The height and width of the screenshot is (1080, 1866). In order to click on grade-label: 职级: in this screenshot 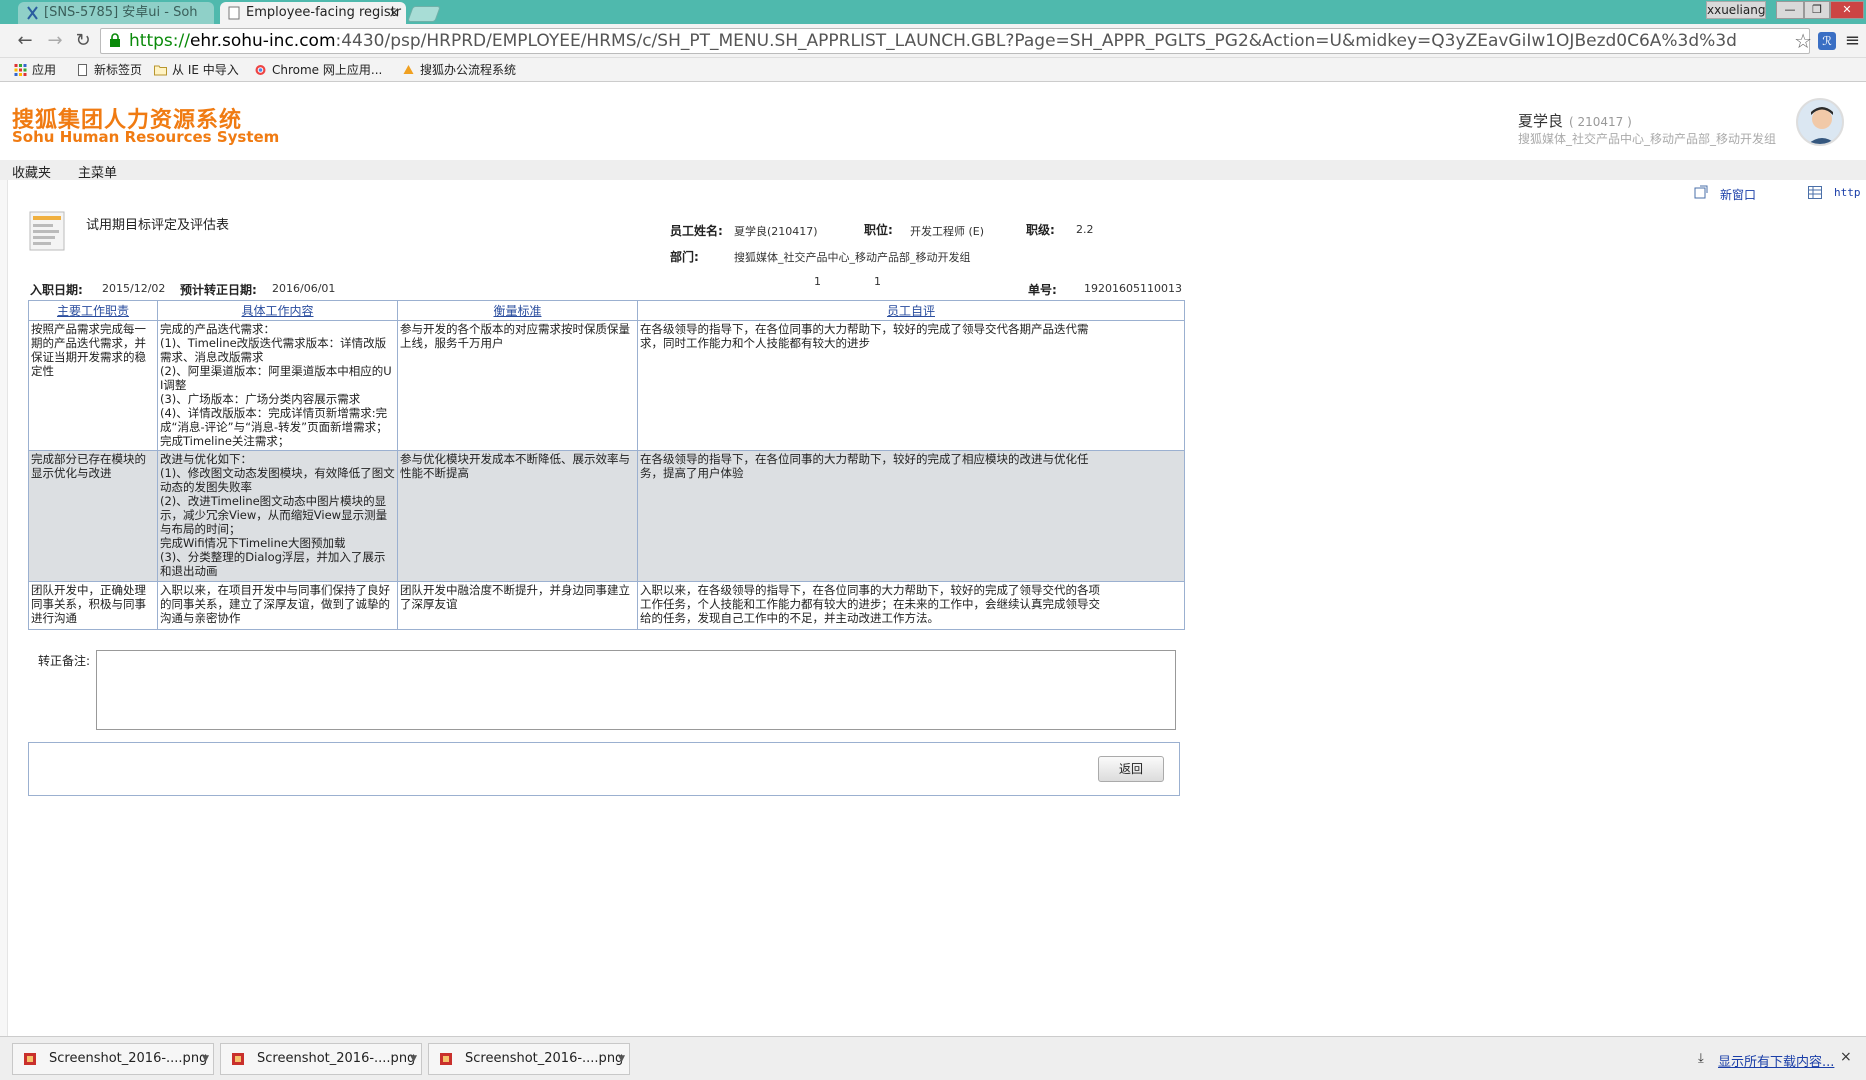, I will do `click(1040, 230)`.